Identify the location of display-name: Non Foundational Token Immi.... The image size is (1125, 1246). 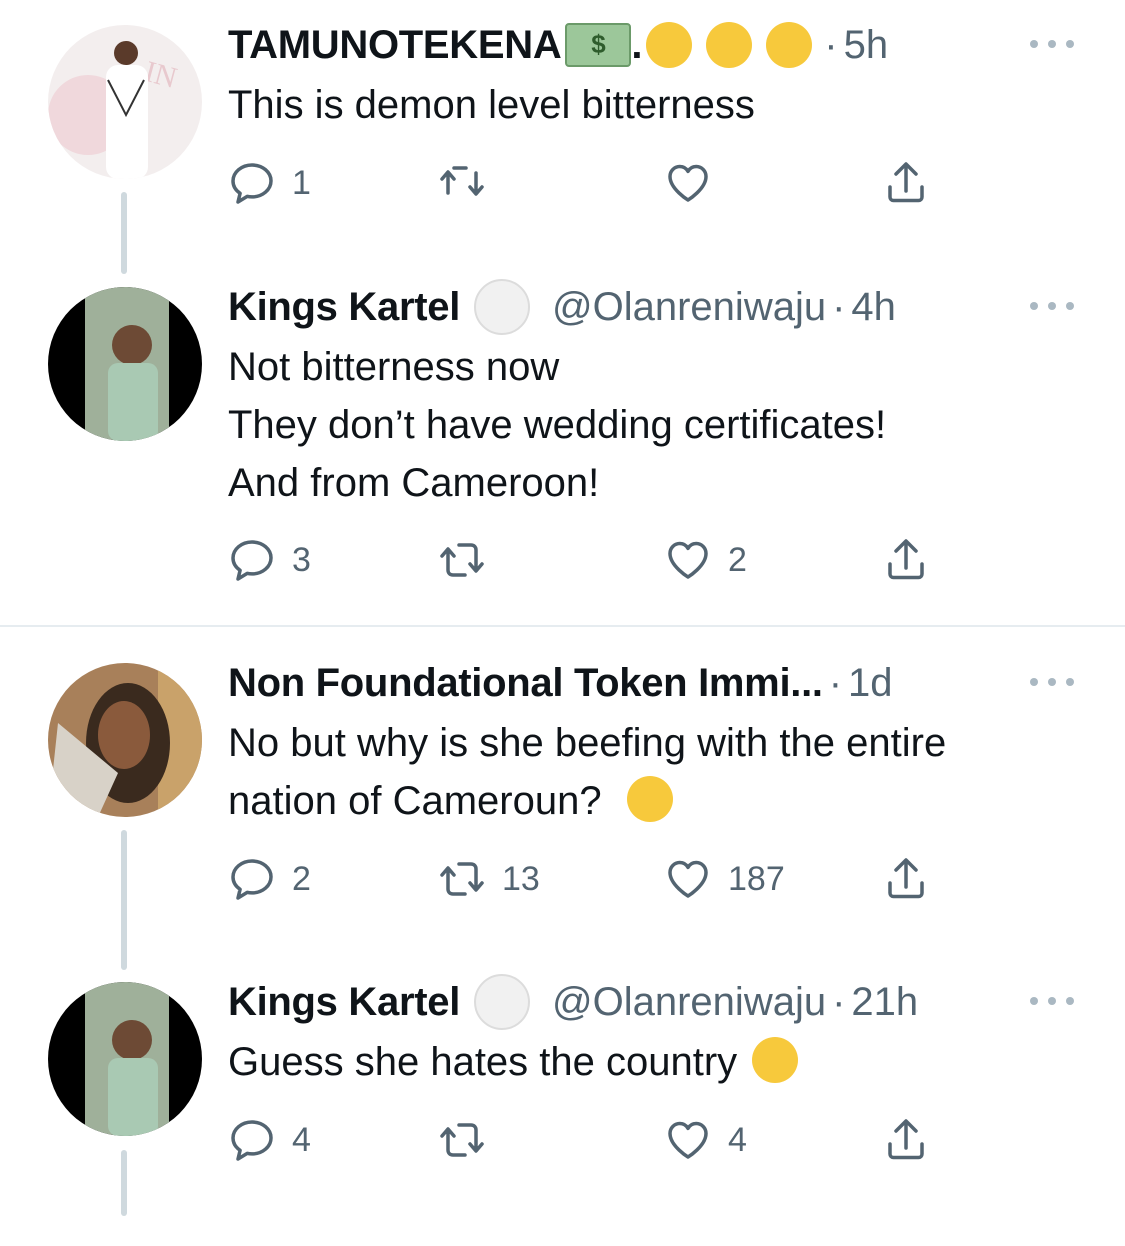
(525, 683).